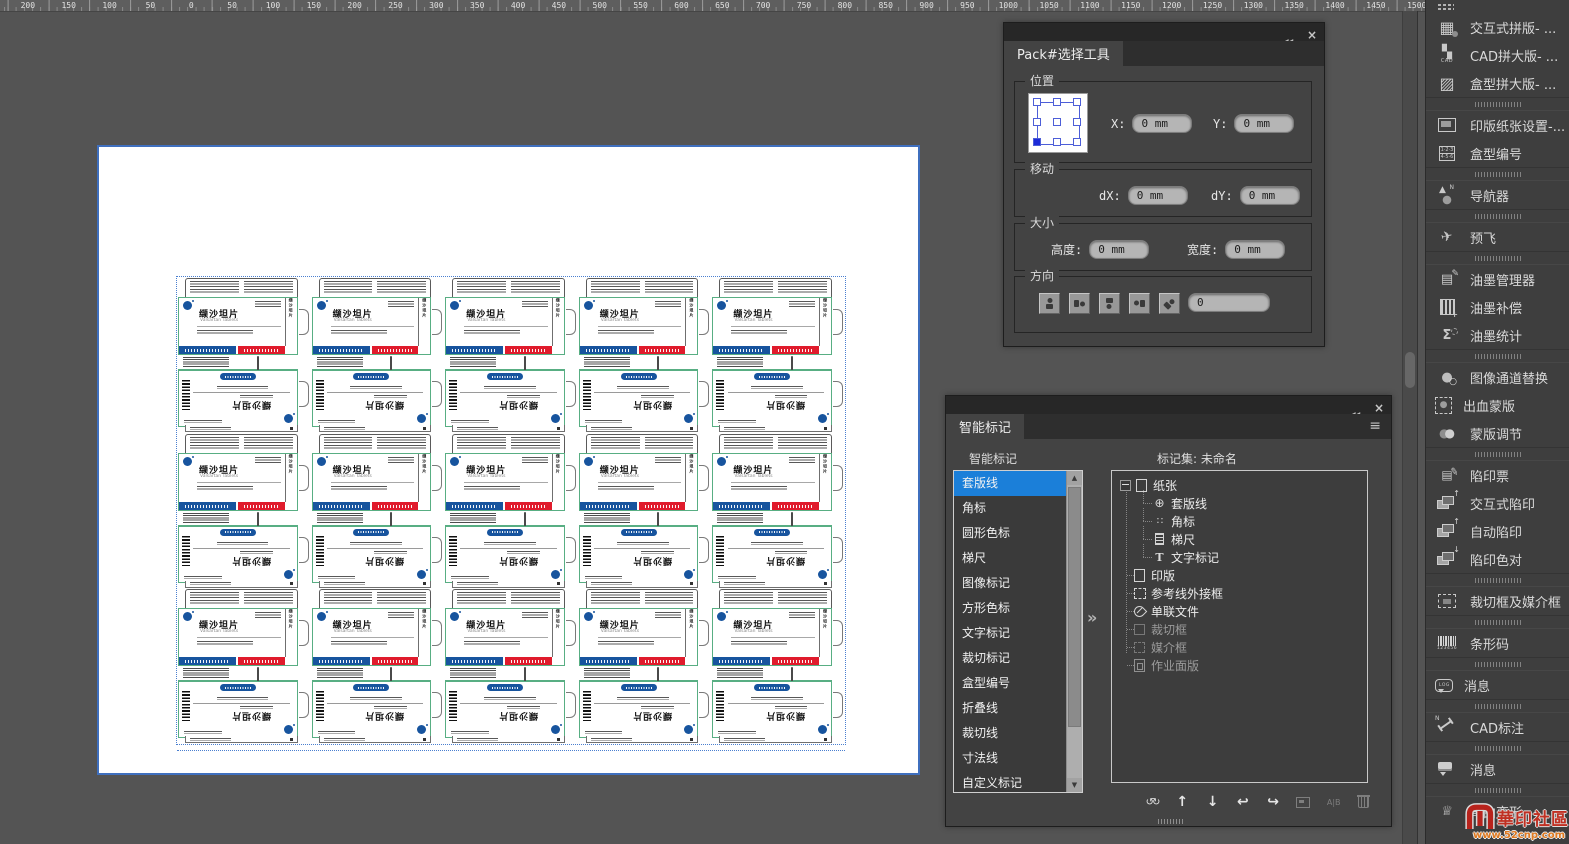 Image resolution: width=1569 pixels, height=844 pixels. I want to click on dx-input: 0 mm, so click(1157, 195).